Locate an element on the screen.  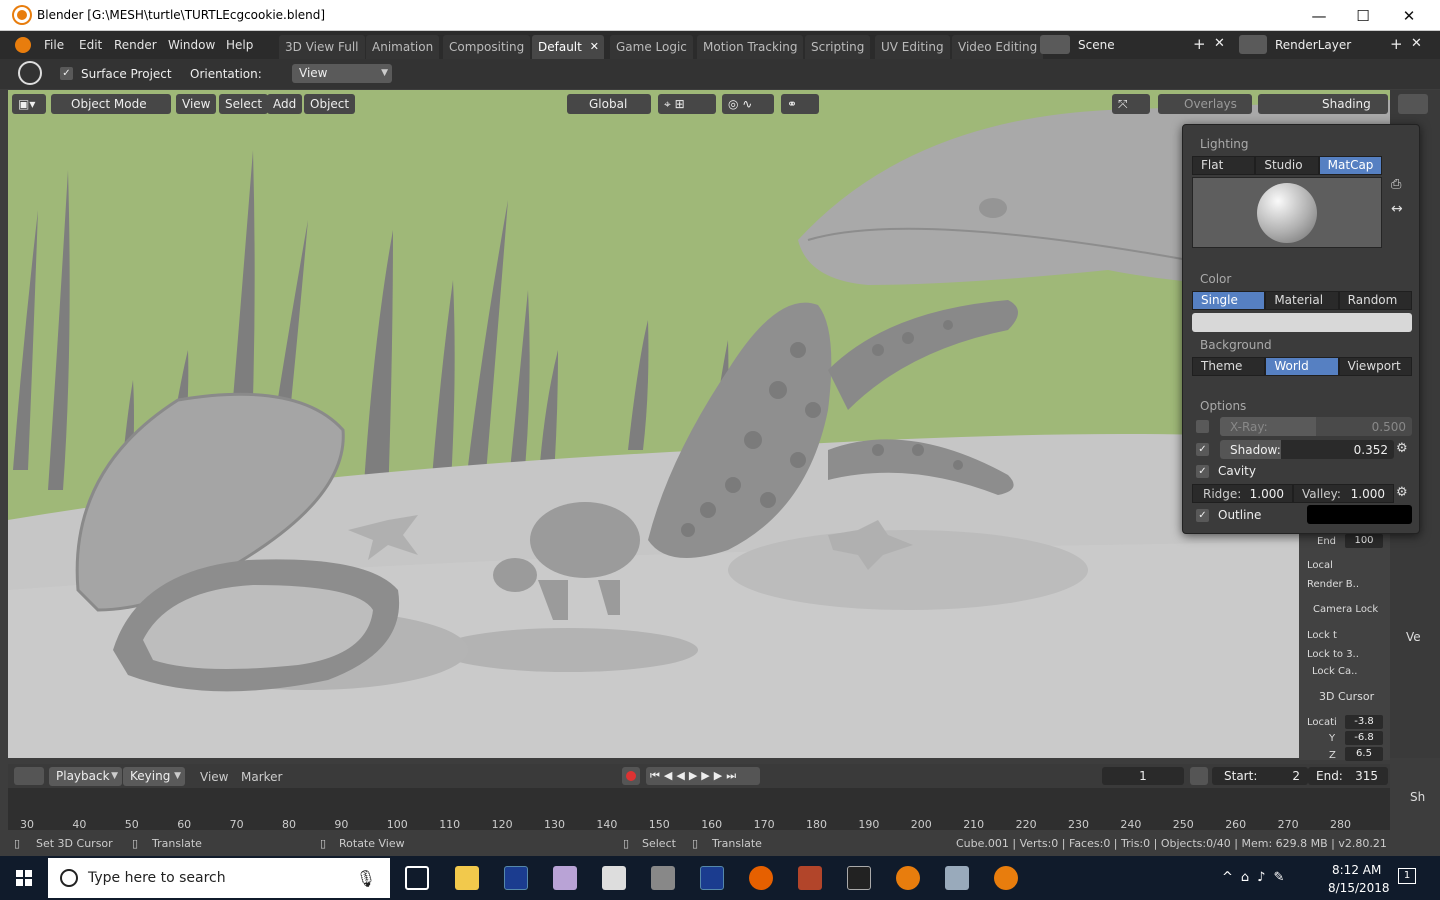
close-tab-icon: ✕ is located at coordinates (594, 47).